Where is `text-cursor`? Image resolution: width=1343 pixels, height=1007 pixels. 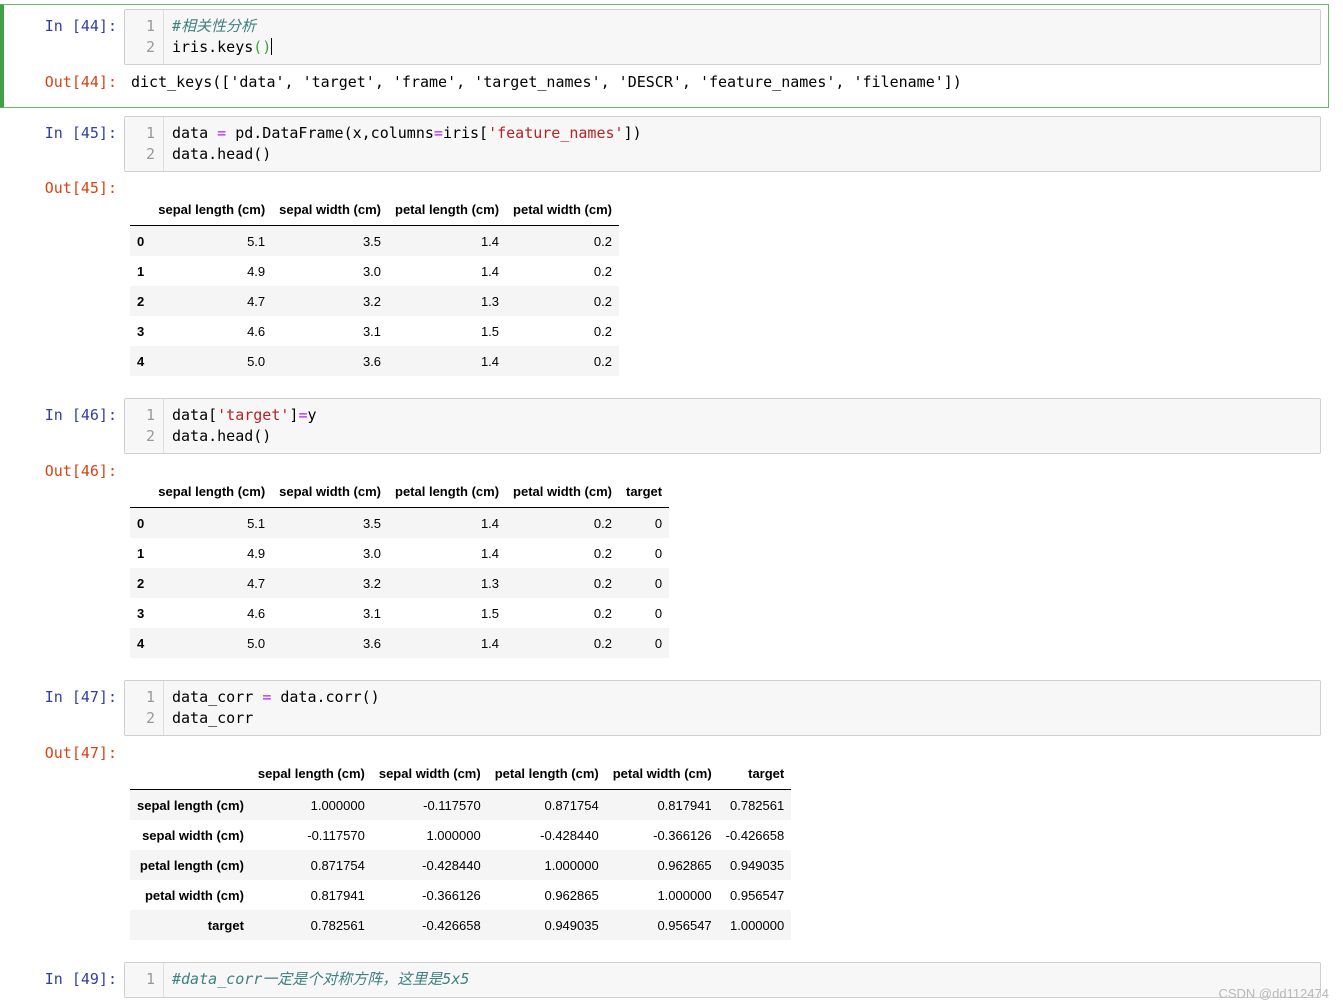 text-cursor is located at coordinates (272, 46).